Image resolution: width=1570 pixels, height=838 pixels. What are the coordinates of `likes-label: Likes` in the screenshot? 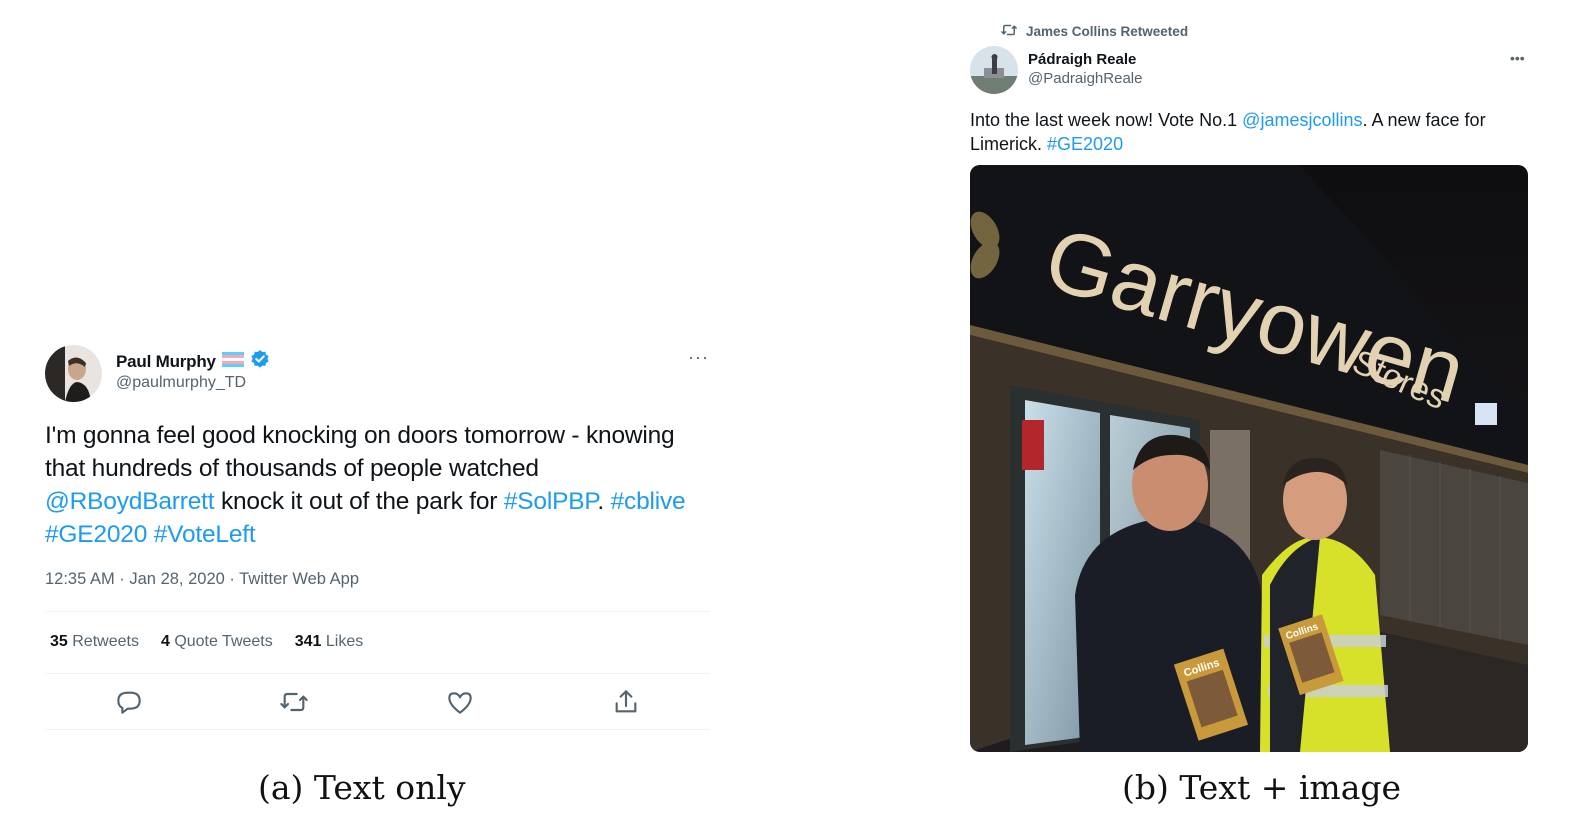 It's located at (344, 641).